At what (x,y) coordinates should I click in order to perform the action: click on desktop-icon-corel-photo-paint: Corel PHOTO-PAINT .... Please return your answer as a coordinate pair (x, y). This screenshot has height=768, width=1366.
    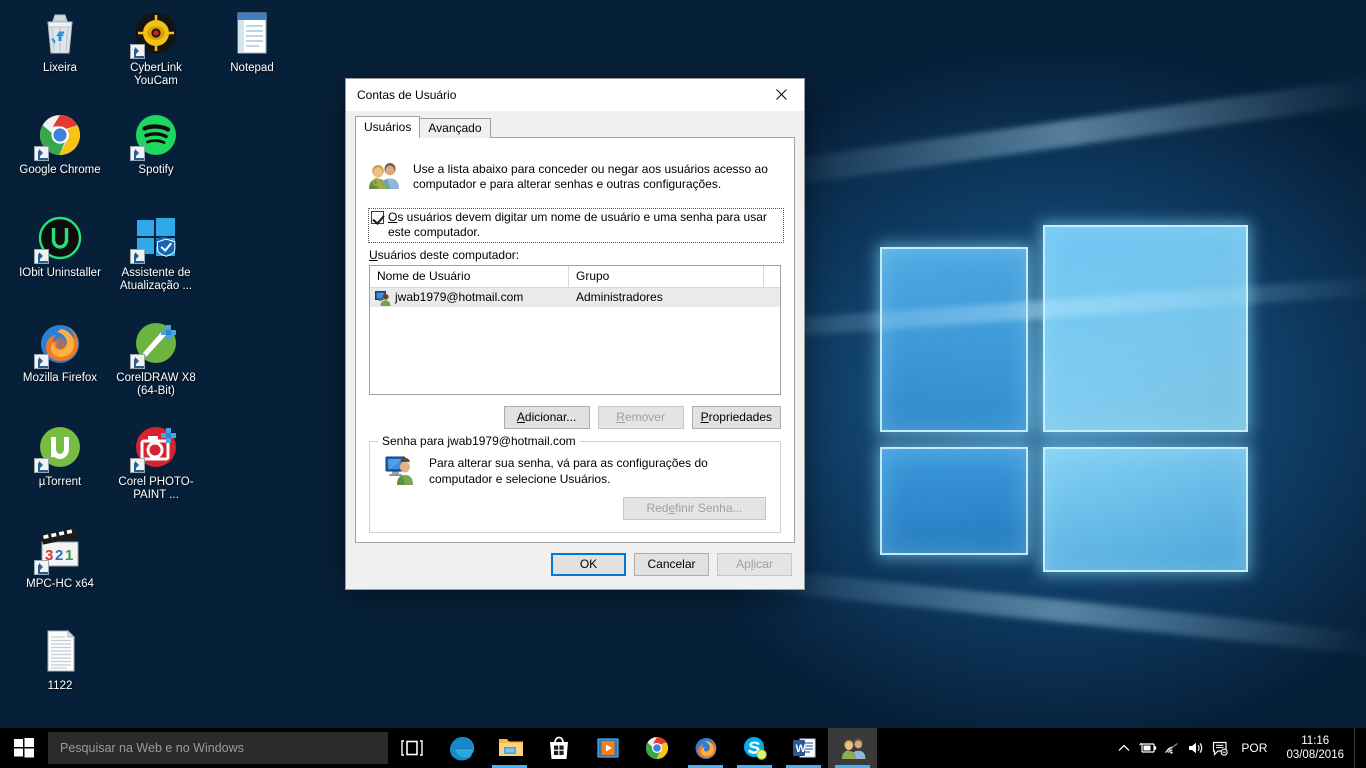
    Looking at the image, I should click on (156, 463).